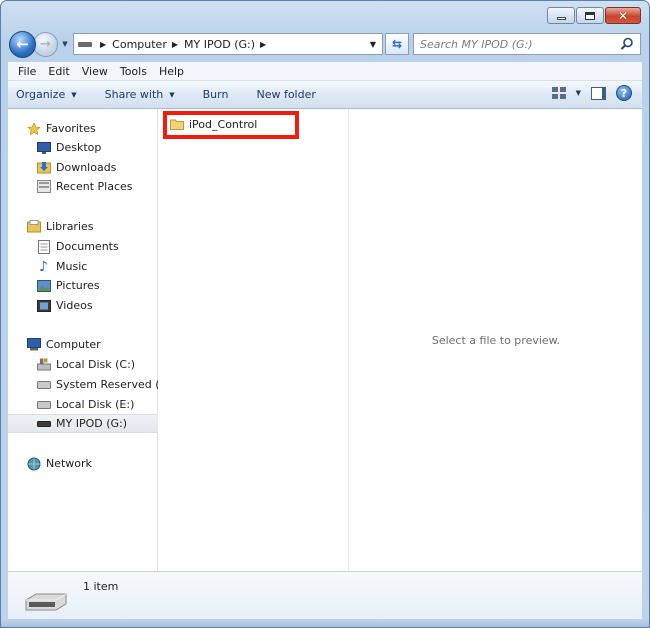 The height and width of the screenshot is (628, 650). Describe the element at coordinates (139, 44) in the screenshot. I see `breadcrumb-computer: Computer` at that location.